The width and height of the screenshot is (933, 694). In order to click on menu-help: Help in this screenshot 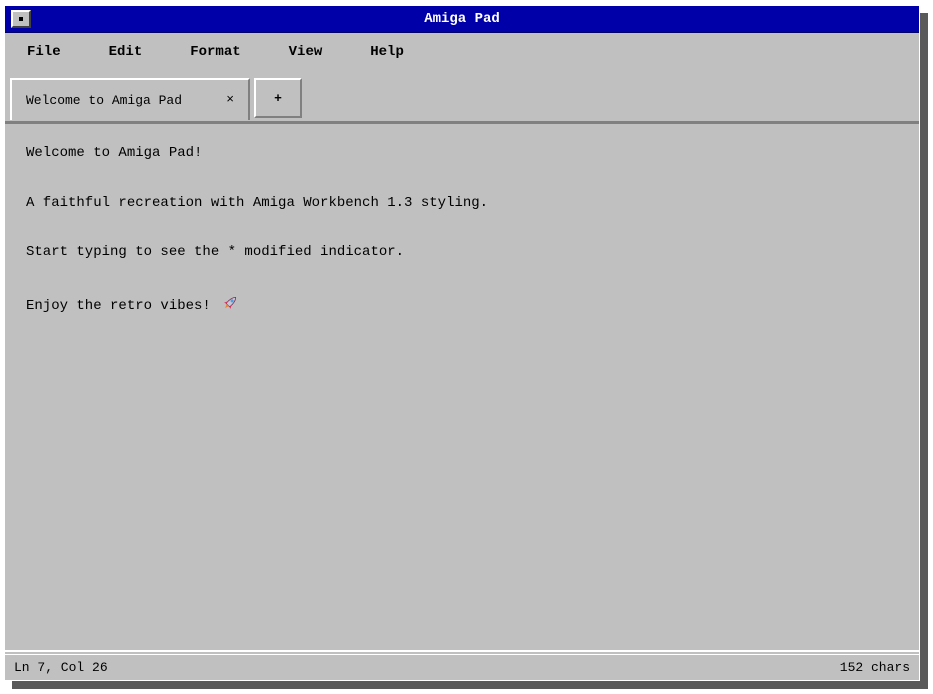, I will do `click(387, 52)`.